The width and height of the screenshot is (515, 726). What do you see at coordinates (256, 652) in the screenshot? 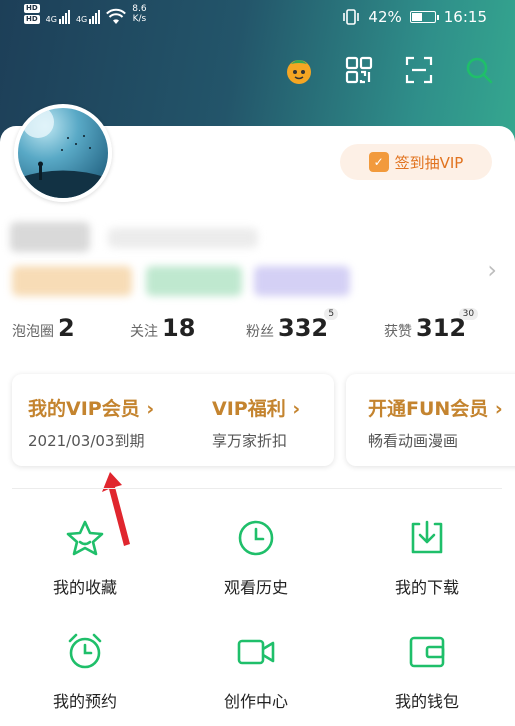
I see `video-camera-icon` at bounding box center [256, 652].